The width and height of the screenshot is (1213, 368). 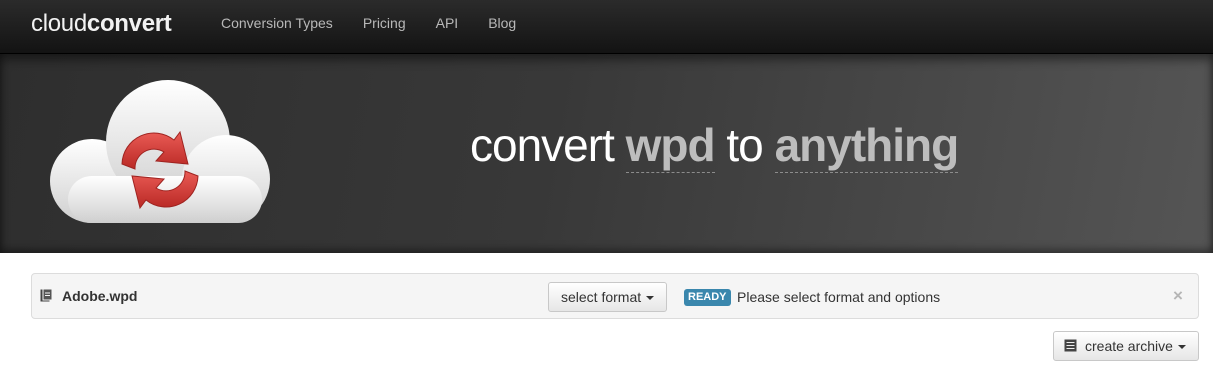 I want to click on hero-headline: convert wpd to anything, so click(x=714, y=145).